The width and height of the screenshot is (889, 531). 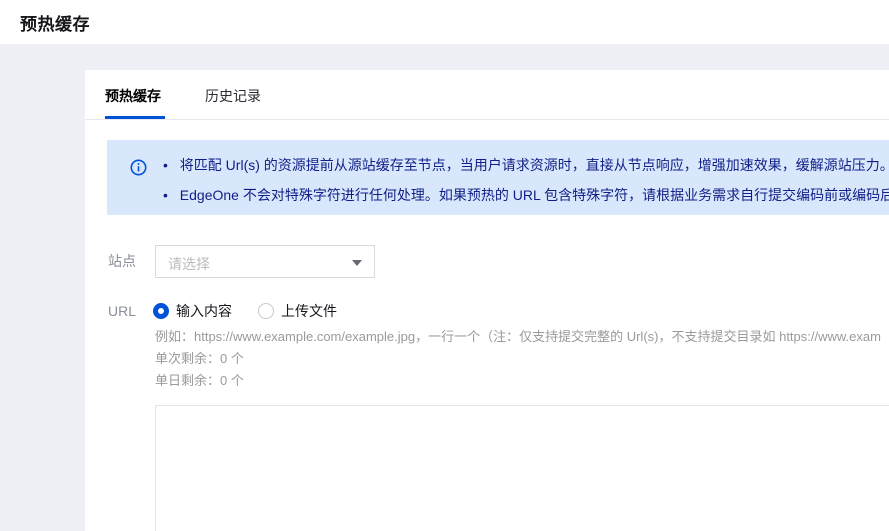 What do you see at coordinates (122, 261) in the screenshot?
I see `site-field-label: 站点` at bounding box center [122, 261].